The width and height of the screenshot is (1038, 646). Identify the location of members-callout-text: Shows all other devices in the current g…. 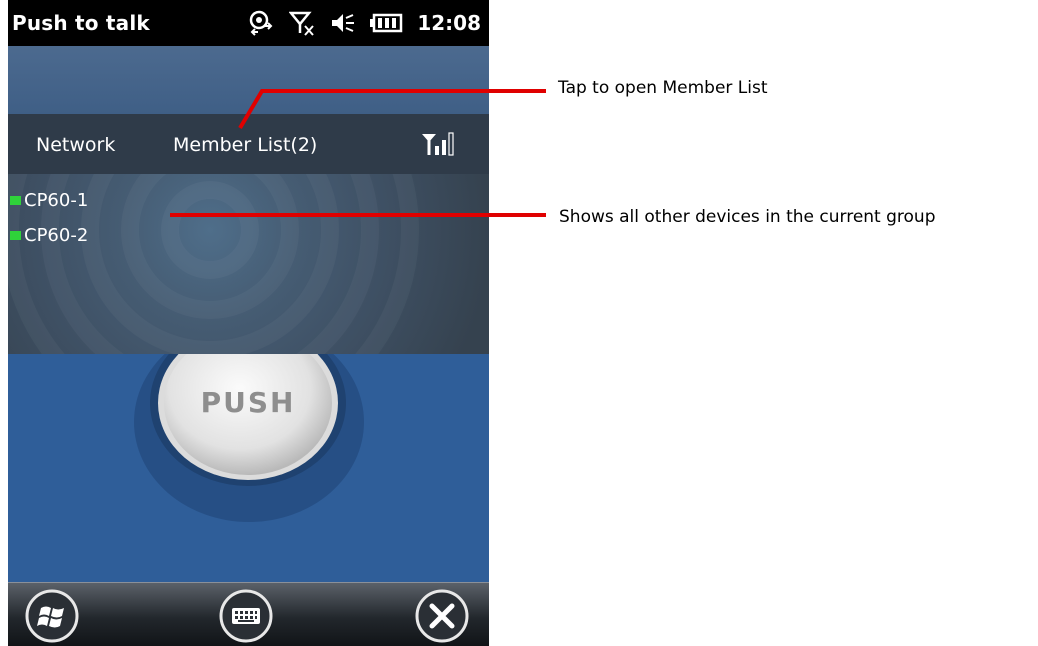
(747, 217).